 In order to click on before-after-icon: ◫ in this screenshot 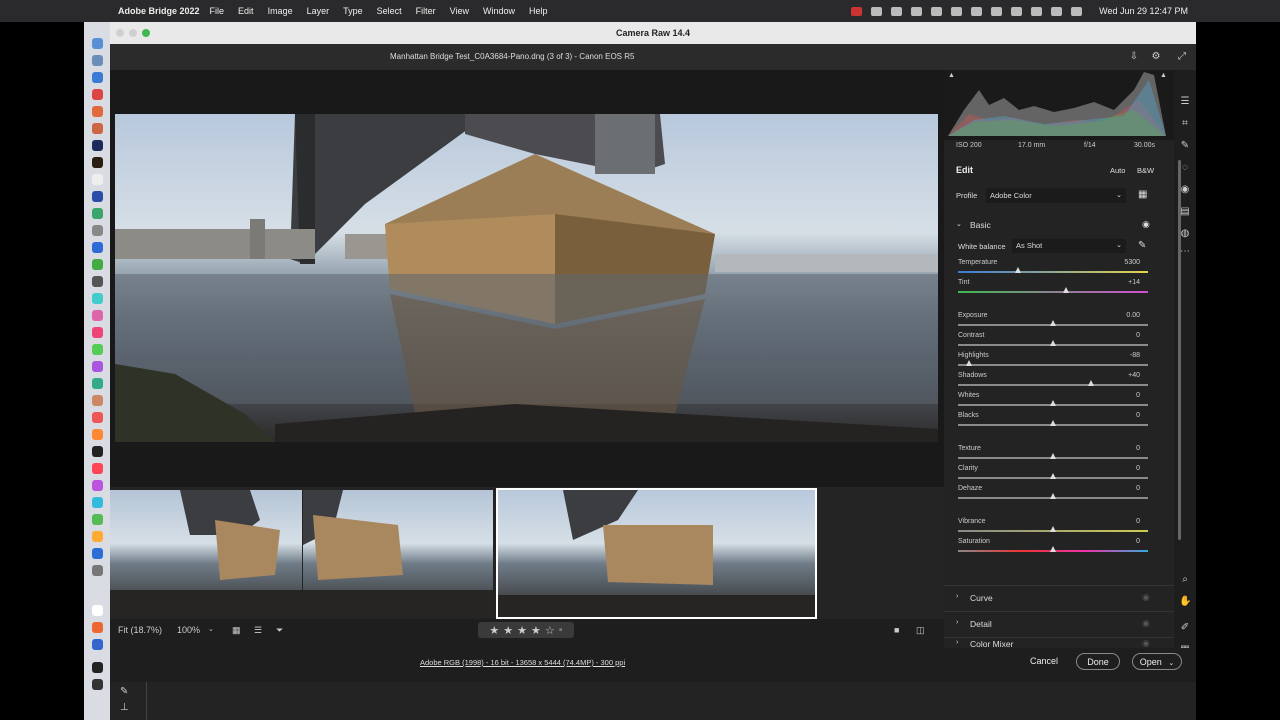, I will do `click(920, 630)`.